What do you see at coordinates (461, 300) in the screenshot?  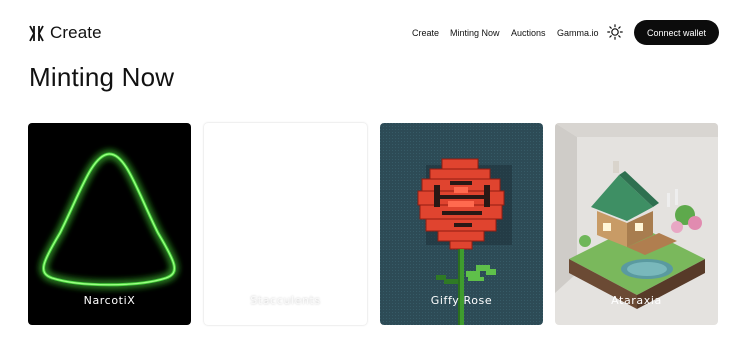 I see `collection-name: Giffy Rose` at bounding box center [461, 300].